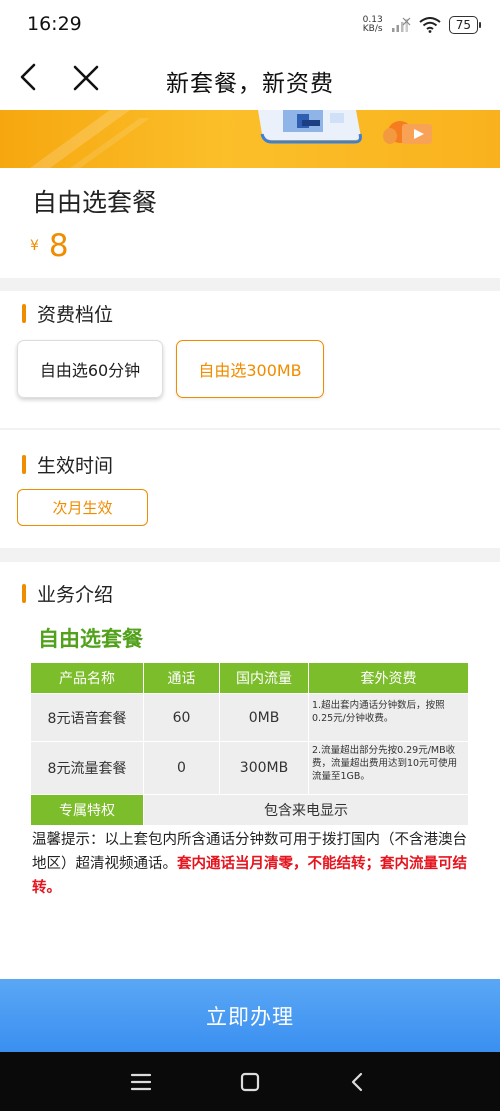  I want to click on intro-subtitle: 自由选套餐, so click(90, 639).